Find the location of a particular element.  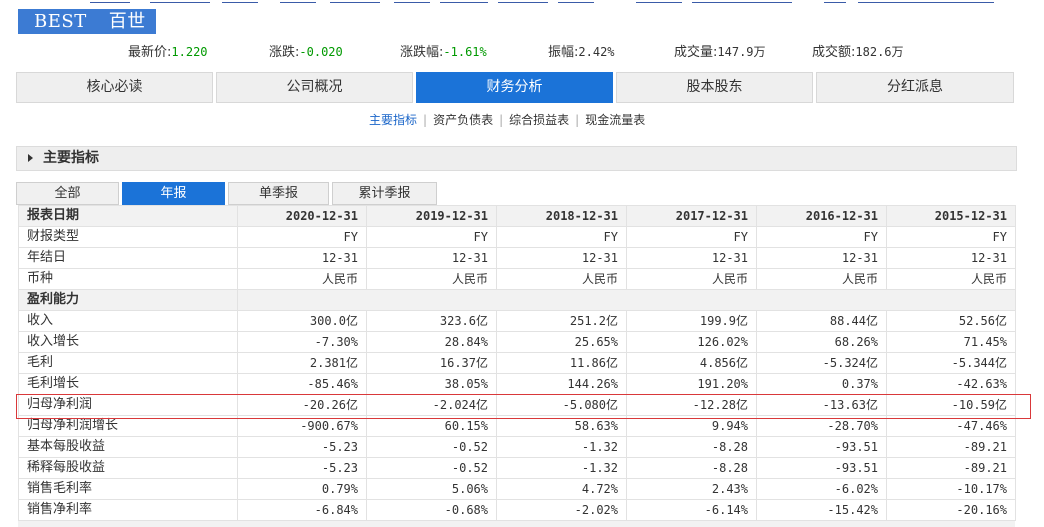

table-cell: -6.84% is located at coordinates (302, 510).